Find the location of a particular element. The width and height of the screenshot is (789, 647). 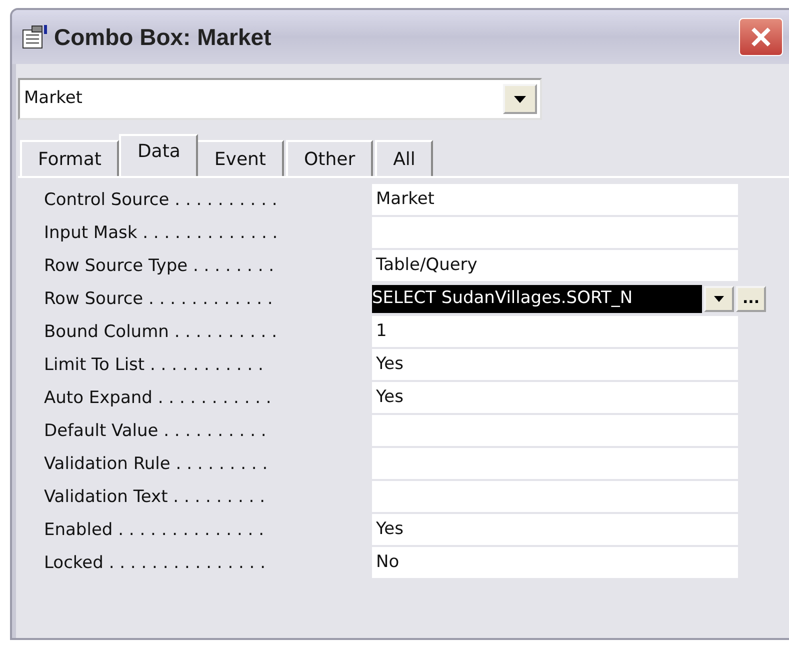

property-label: Enabled . . . . . . . . . . . . . . is located at coordinates (155, 530).